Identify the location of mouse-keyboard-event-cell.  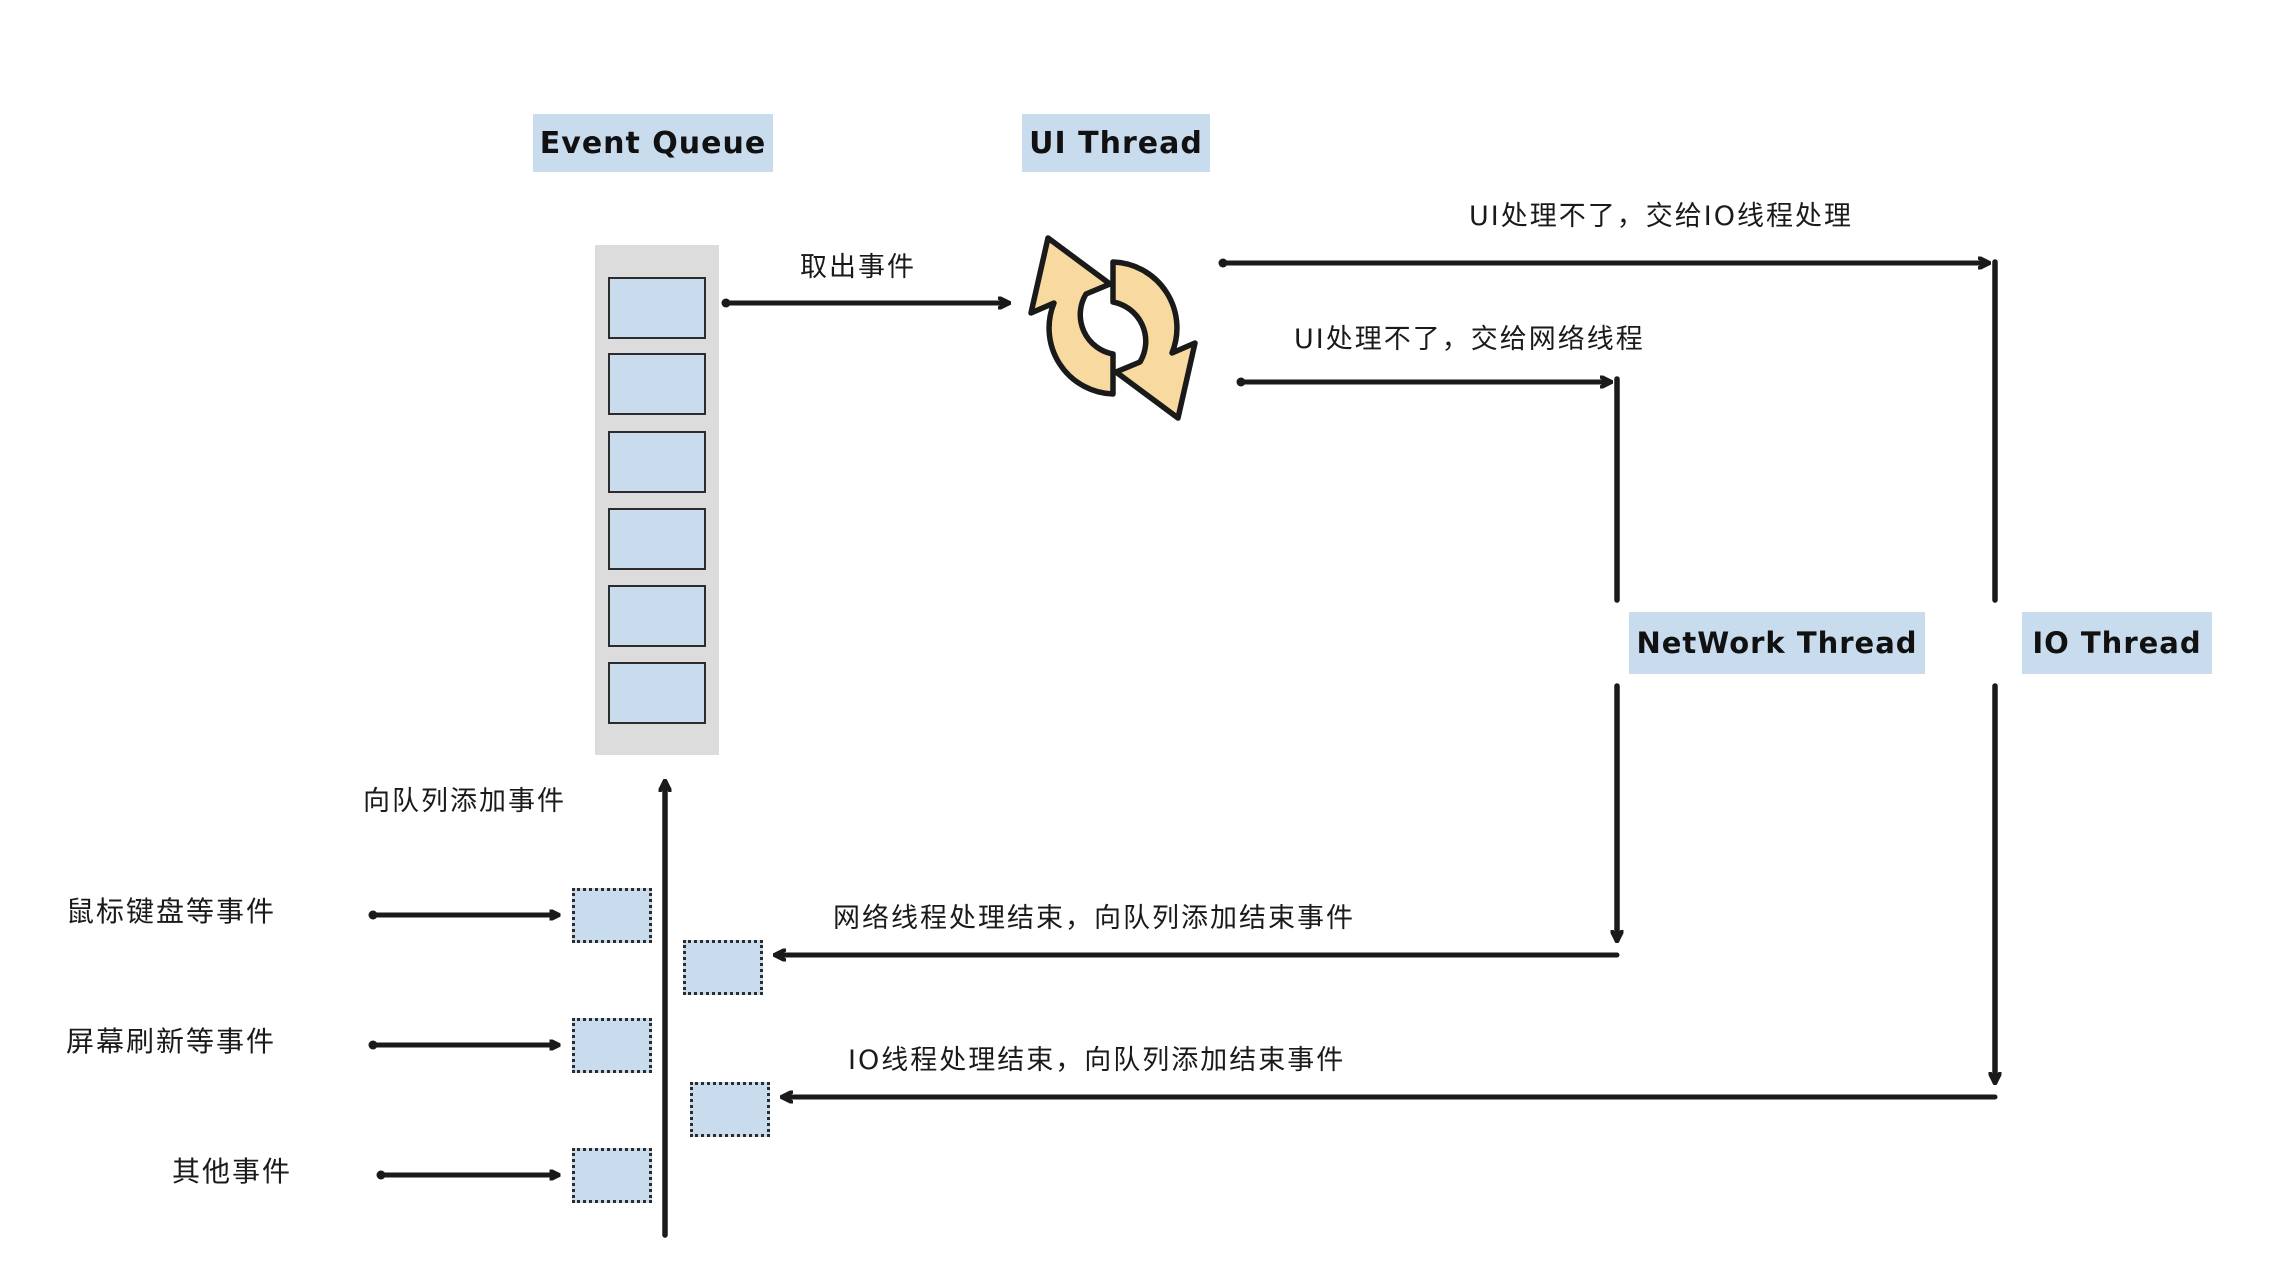
(612, 915).